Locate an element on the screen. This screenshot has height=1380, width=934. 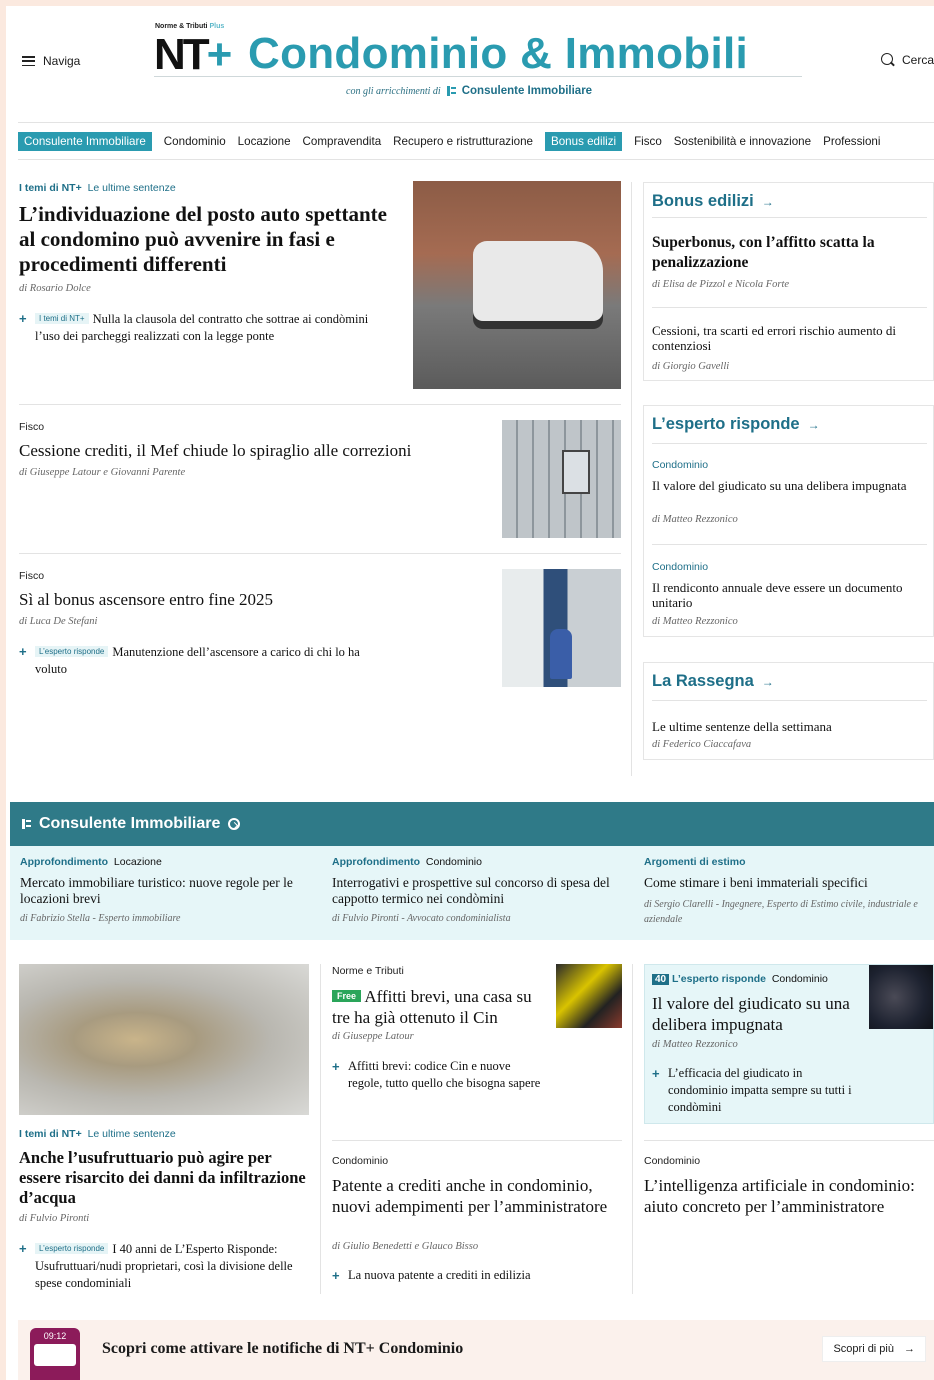
nt-logo: NT+ is located at coordinates (193, 54).